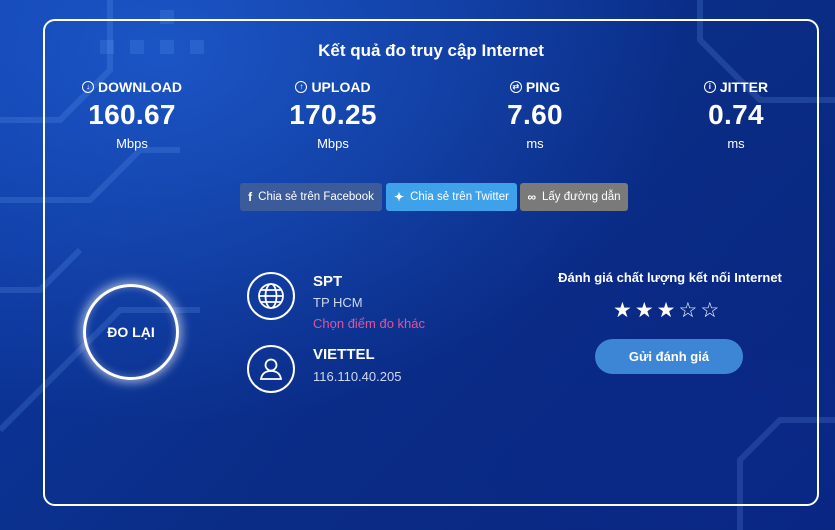 The height and width of the screenshot is (530, 835). I want to click on metric-ping: ⇄ PING 7.60 ms, so click(535, 115).